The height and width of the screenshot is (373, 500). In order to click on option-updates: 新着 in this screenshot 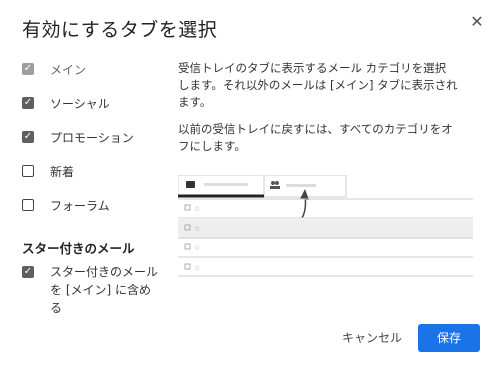, I will do `click(48, 171)`.